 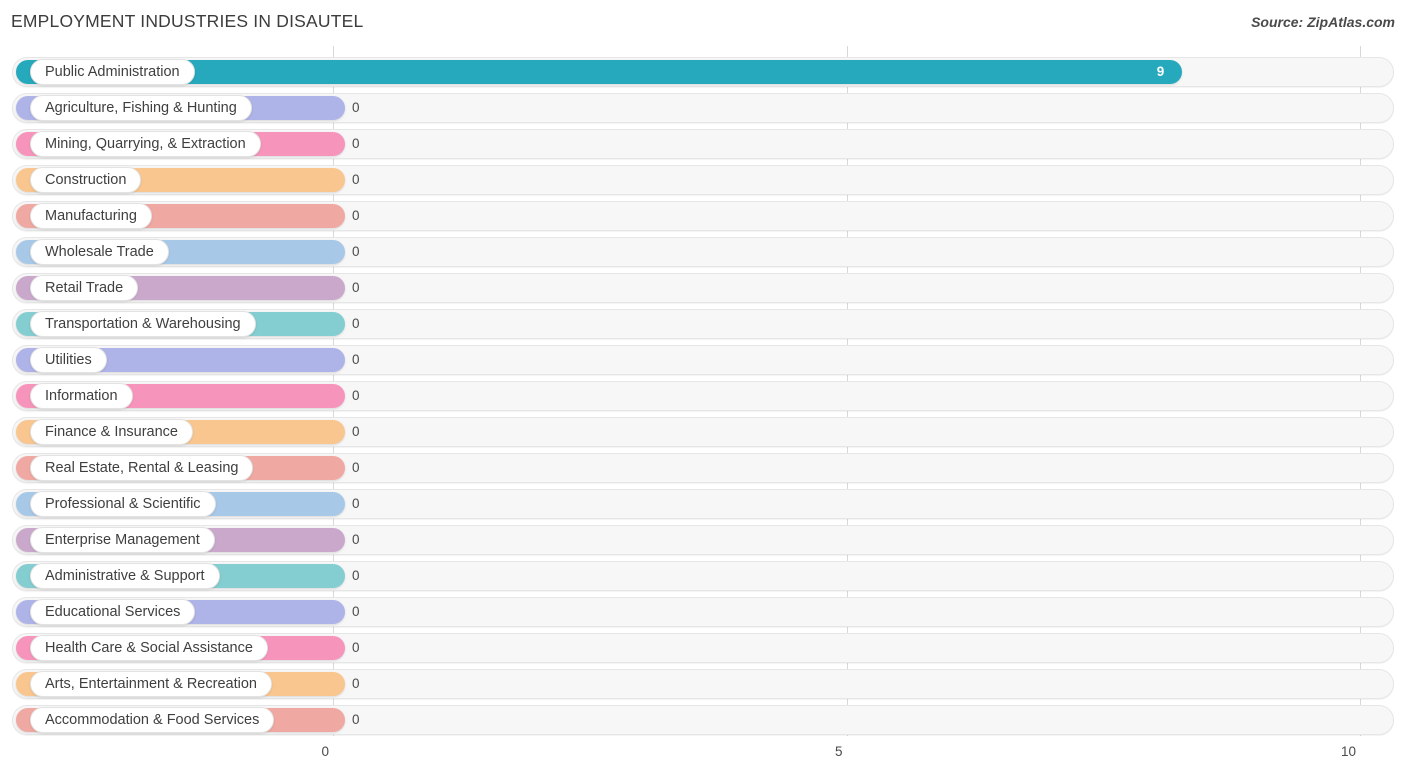 I want to click on bar-category-label: Construction, so click(x=86, y=180).